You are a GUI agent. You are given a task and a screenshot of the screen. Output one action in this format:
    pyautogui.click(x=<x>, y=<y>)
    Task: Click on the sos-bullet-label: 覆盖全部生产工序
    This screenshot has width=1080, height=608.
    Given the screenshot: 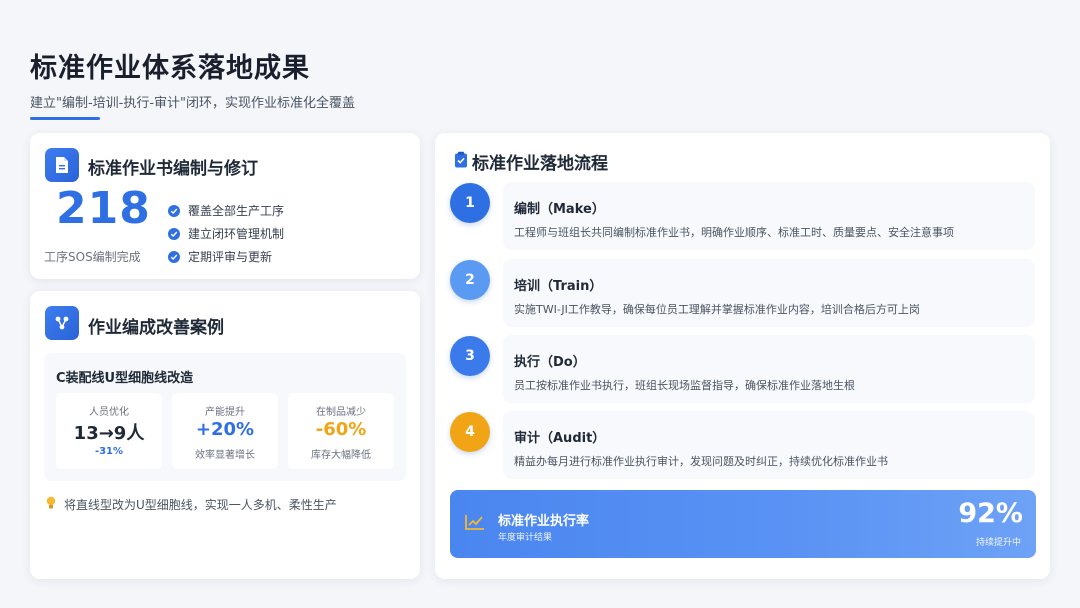 What is the action you would take?
    pyautogui.click(x=236, y=211)
    